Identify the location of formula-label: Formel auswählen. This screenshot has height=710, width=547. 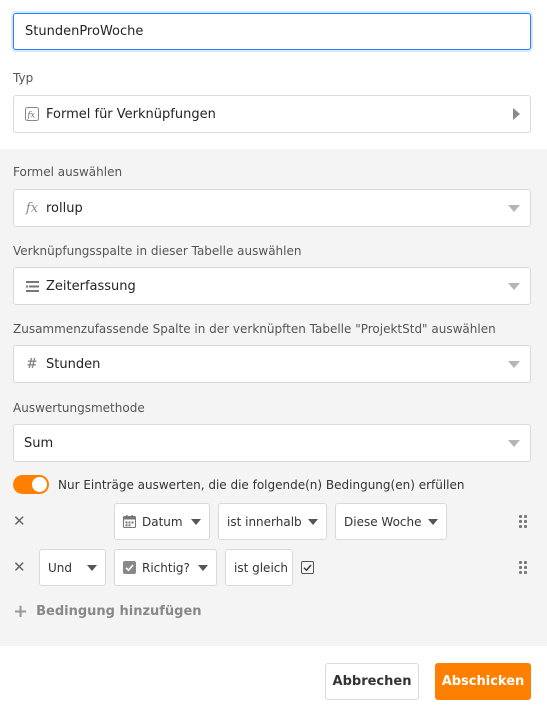
(68, 172).